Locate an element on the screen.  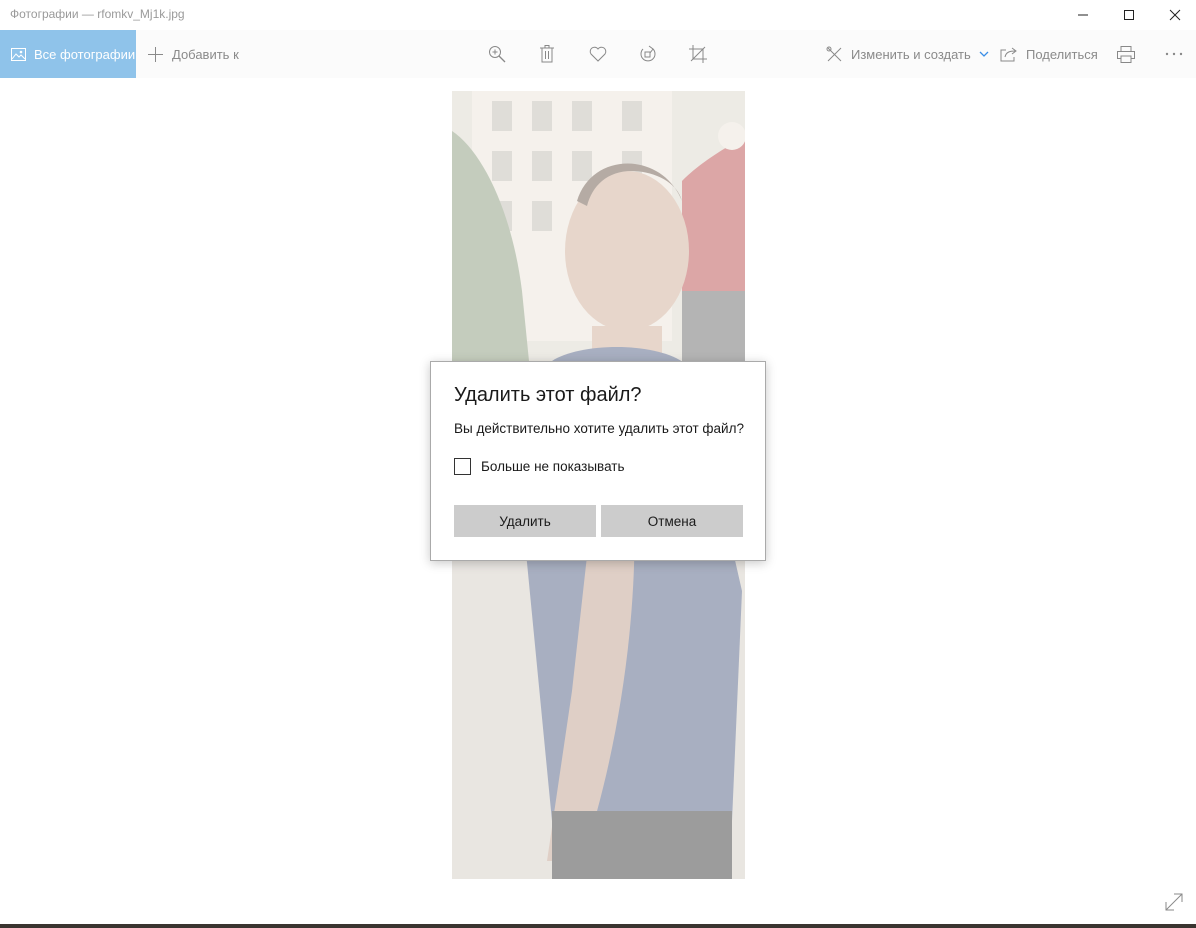
add-to-button: Добавить к is located at coordinates (193, 54).